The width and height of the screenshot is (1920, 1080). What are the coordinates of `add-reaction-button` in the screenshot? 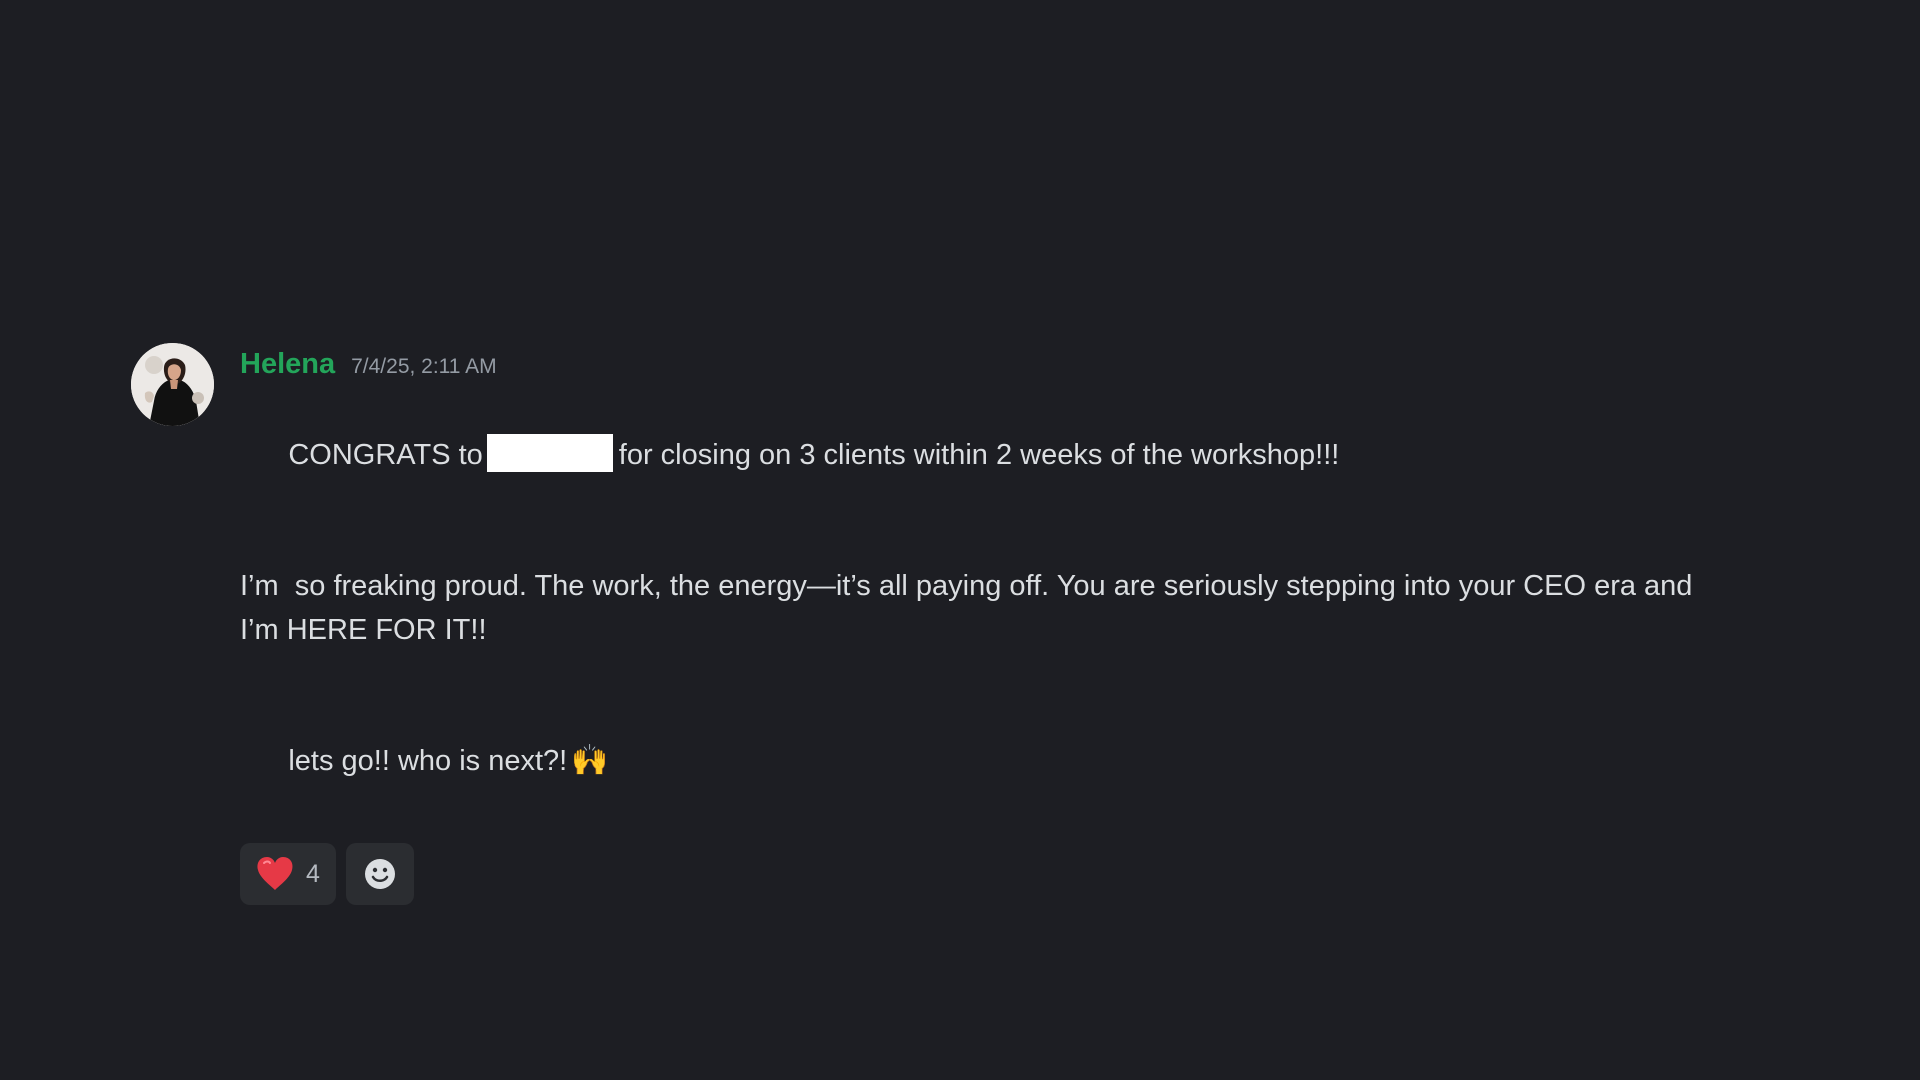 It's located at (380, 874).